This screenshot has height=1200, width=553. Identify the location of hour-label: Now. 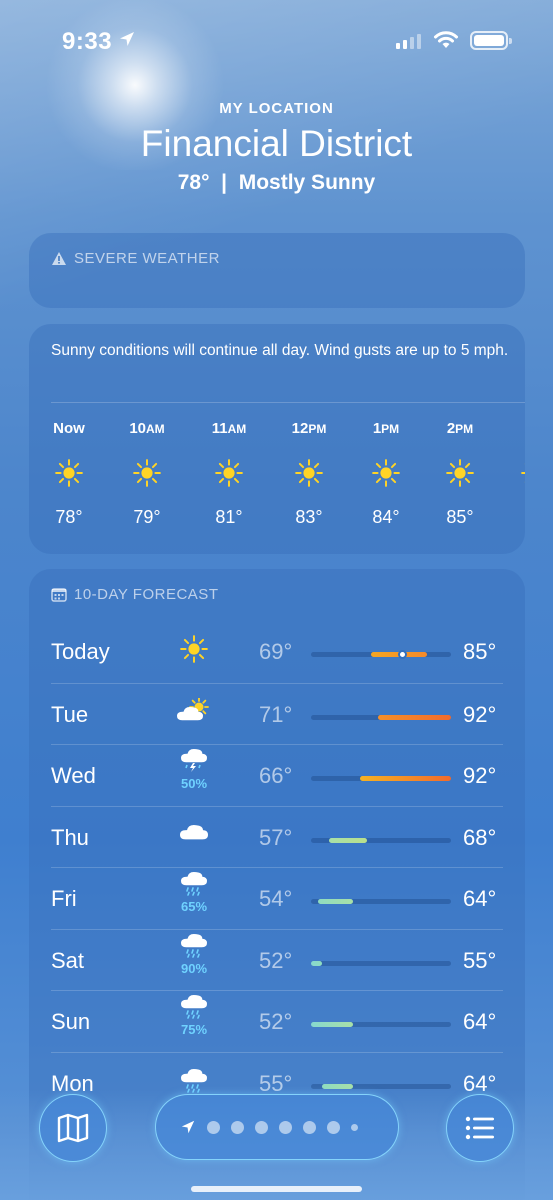
(69, 428).